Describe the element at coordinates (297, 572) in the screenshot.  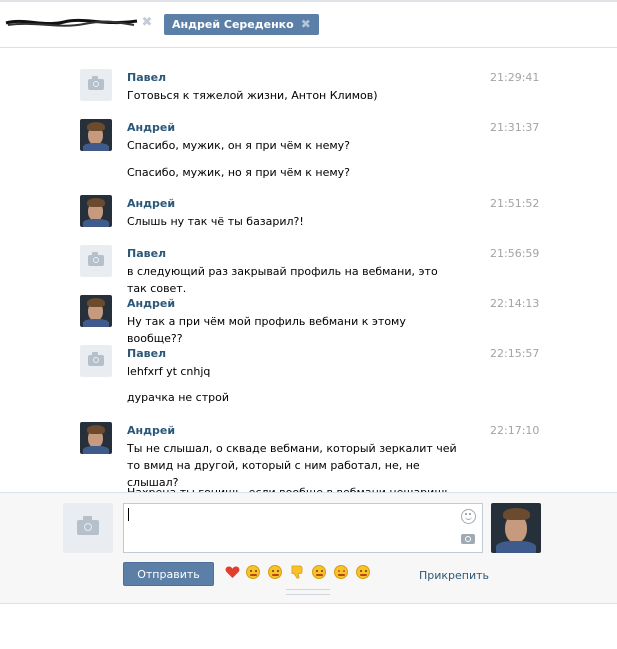
I see `thumbs-down-icon` at that location.